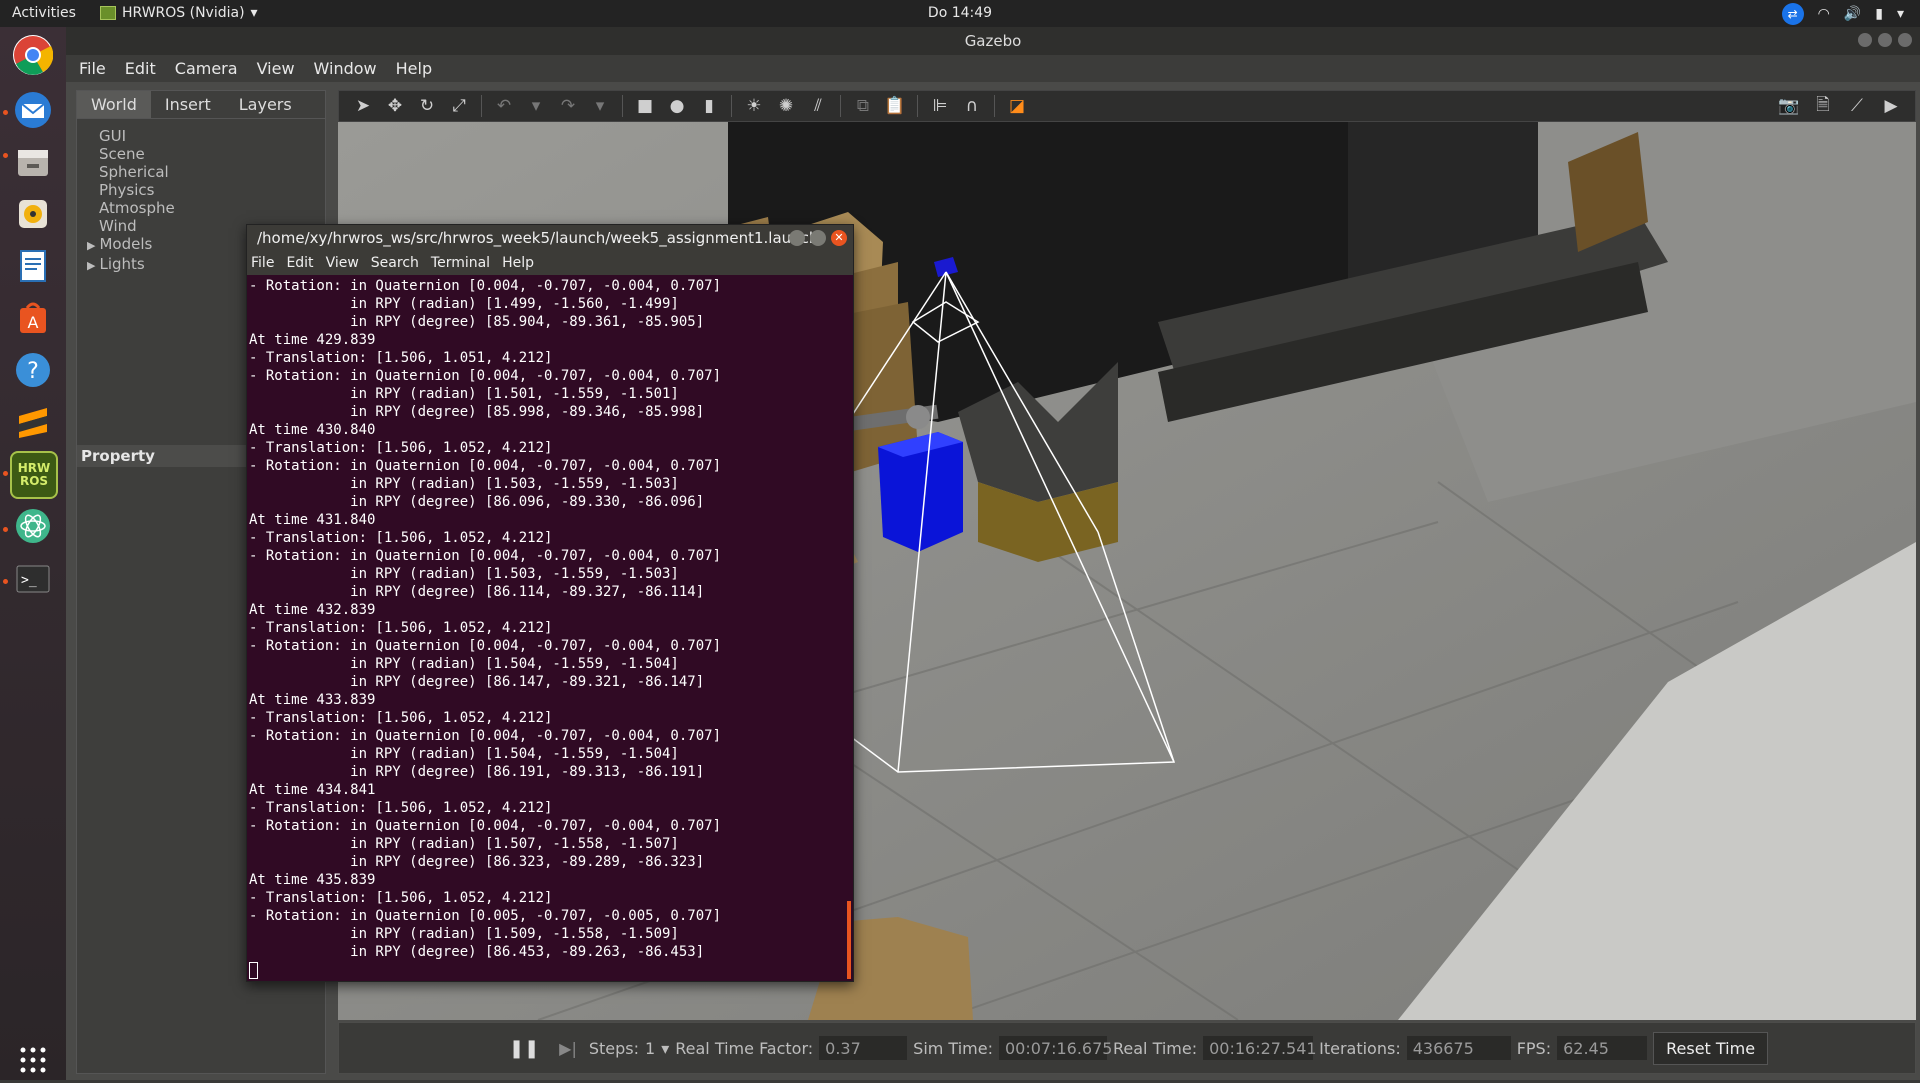  What do you see at coordinates (188, 104) in the screenshot?
I see `tab-insert: Insert` at bounding box center [188, 104].